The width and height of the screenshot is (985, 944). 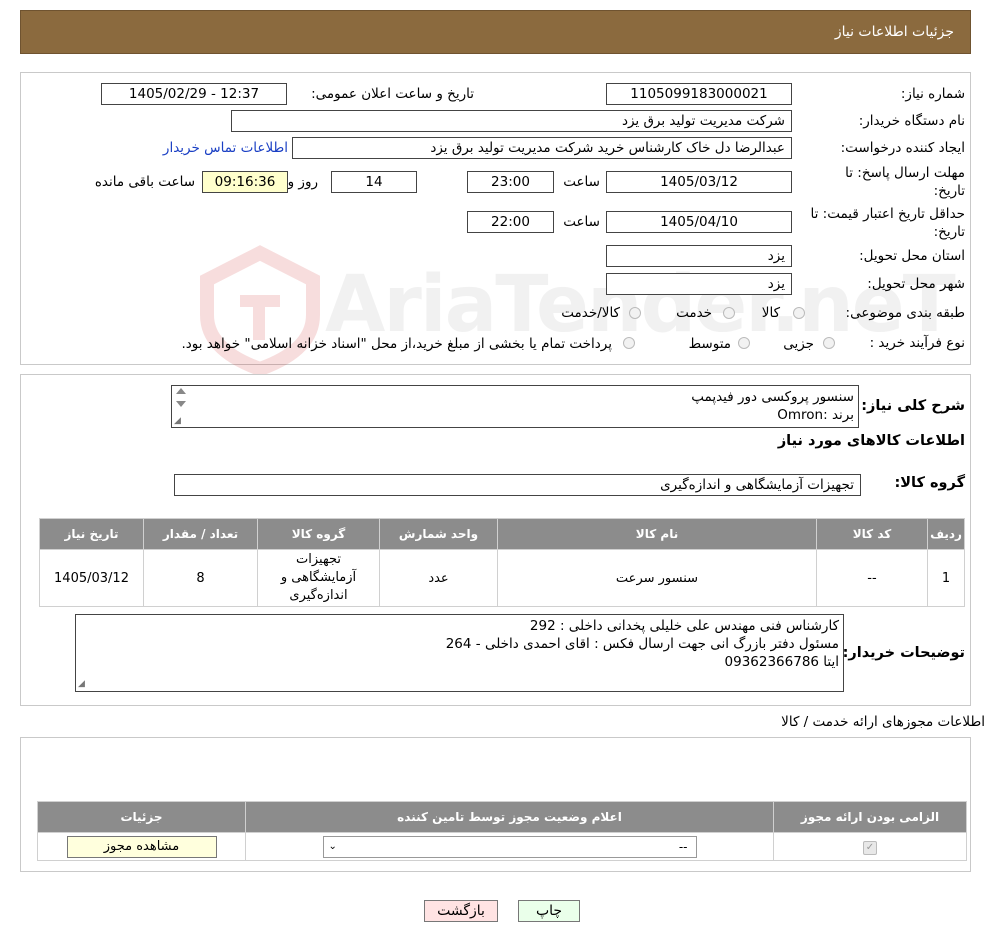 I want to click on city-label: شهر محل تحویل:, so click(x=916, y=284).